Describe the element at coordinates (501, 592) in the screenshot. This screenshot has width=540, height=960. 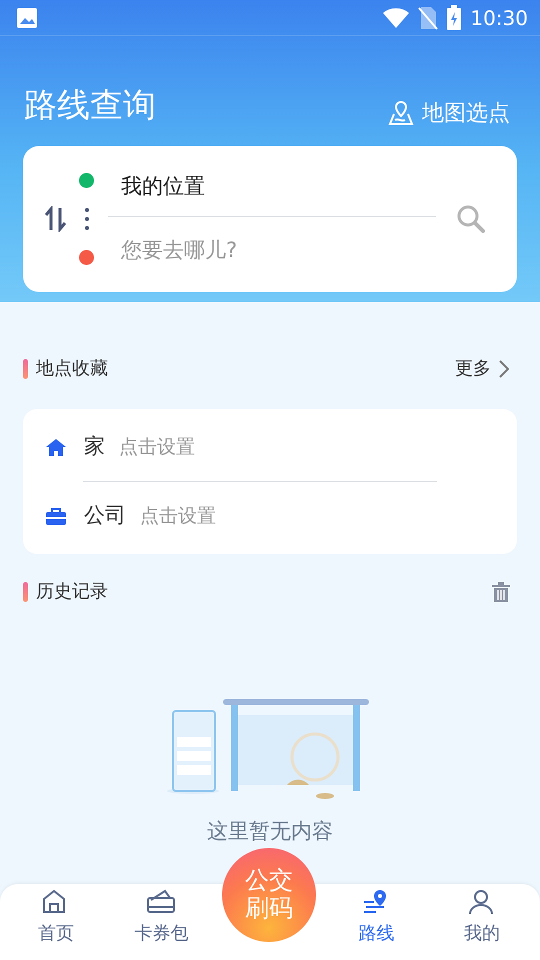
I see `trash-icon` at that location.